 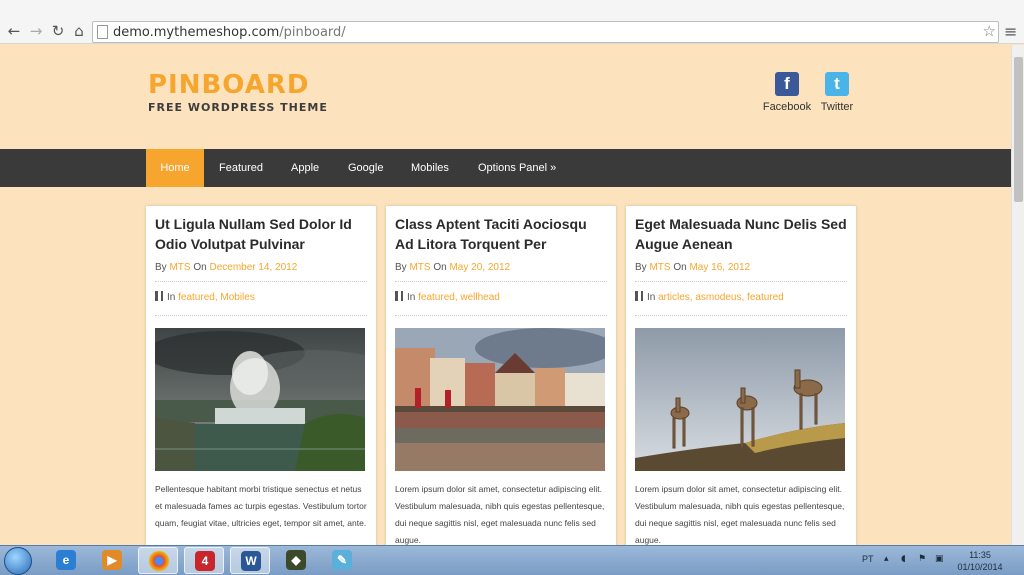 What do you see at coordinates (36, 31) in the screenshot?
I see `forward-arrow-icon: →` at bounding box center [36, 31].